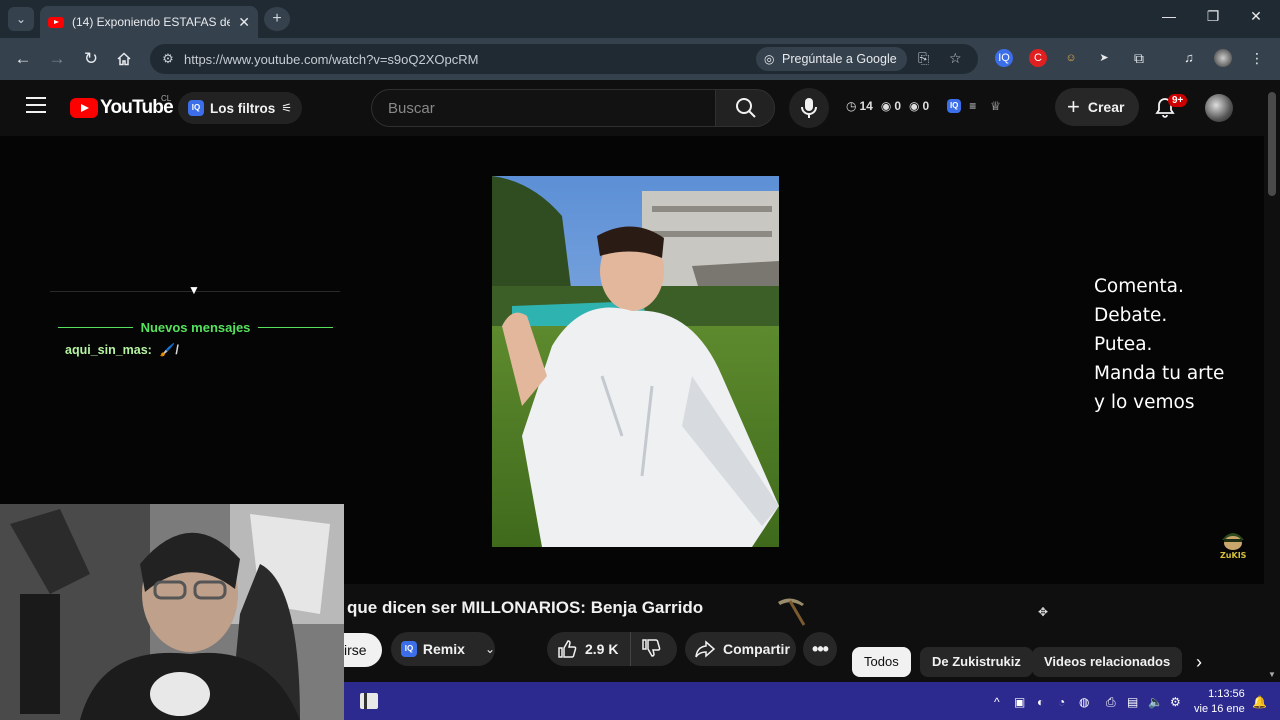 The height and width of the screenshot is (720, 1280). I want to click on create-button: + Crear, so click(1097, 107).